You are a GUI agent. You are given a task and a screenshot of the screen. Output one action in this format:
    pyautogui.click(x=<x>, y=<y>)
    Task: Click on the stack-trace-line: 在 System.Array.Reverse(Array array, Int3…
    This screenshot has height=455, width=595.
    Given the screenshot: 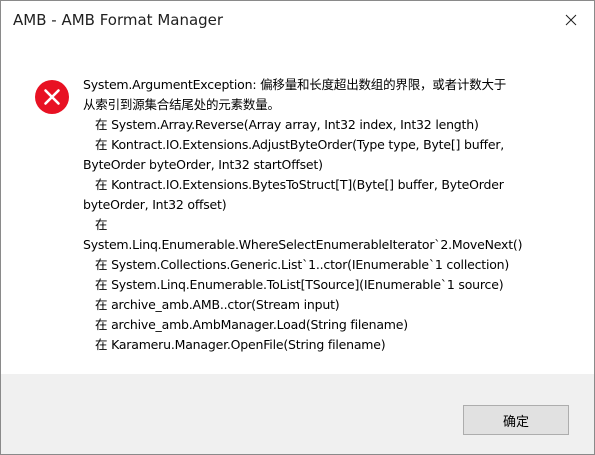 What is the action you would take?
    pyautogui.click(x=287, y=124)
    